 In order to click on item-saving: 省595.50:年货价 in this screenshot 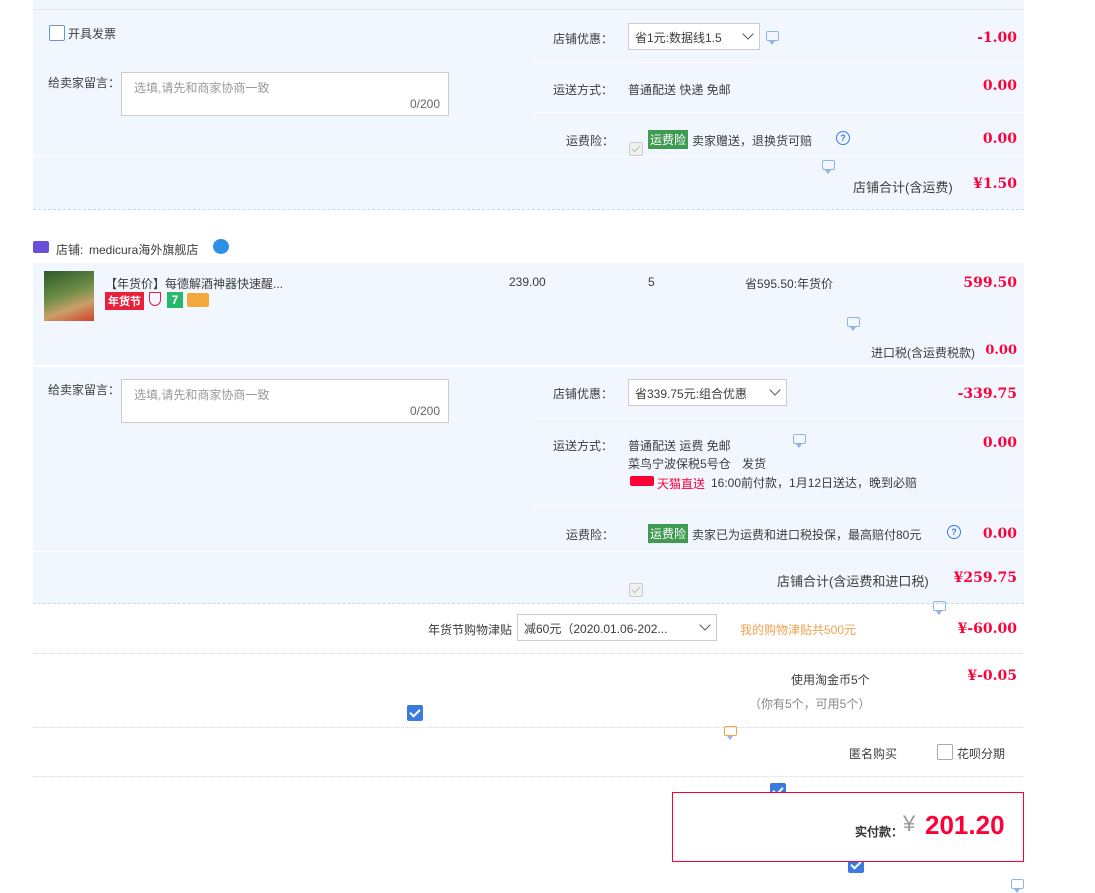, I will do `click(789, 284)`.